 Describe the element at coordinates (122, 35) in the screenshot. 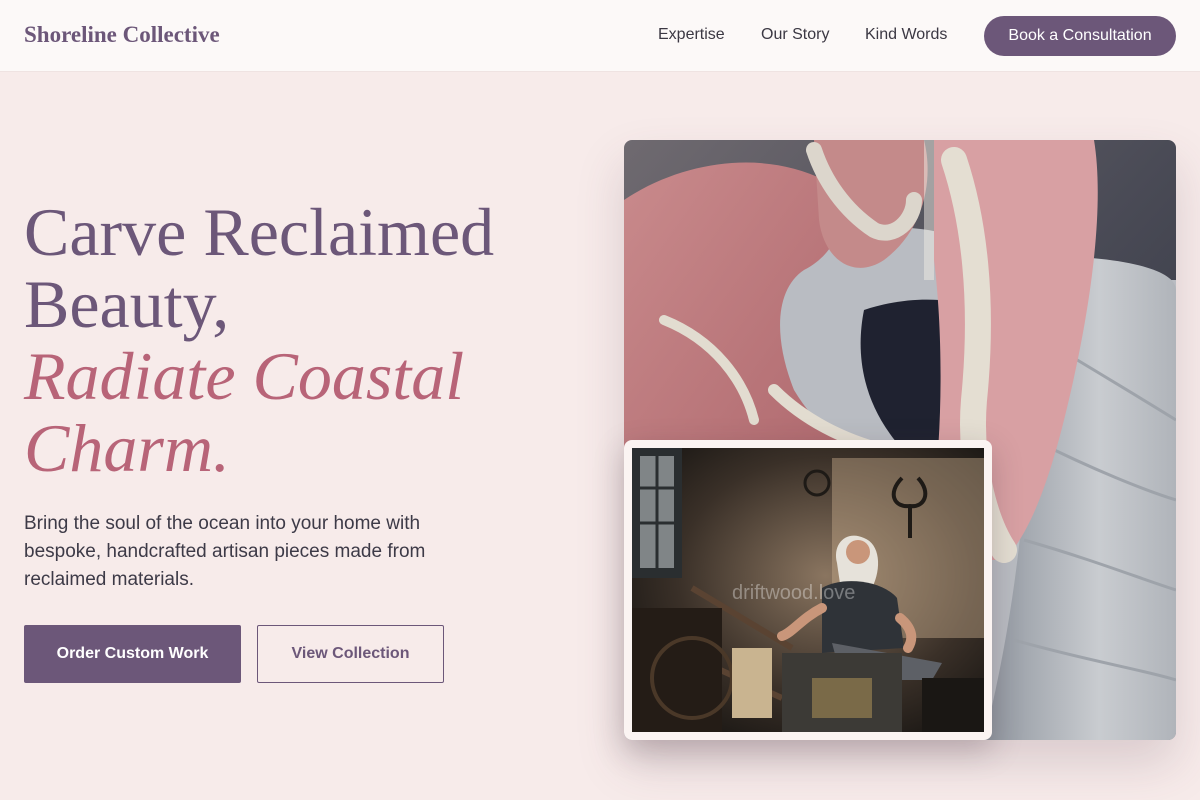

I see `brand-logo: Shoreline Collective` at that location.